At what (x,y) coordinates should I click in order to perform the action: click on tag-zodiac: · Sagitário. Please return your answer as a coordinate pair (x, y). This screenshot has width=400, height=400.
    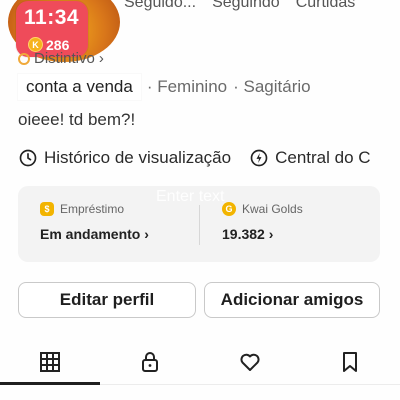
    Looking at the image, I should click on (272, 86).